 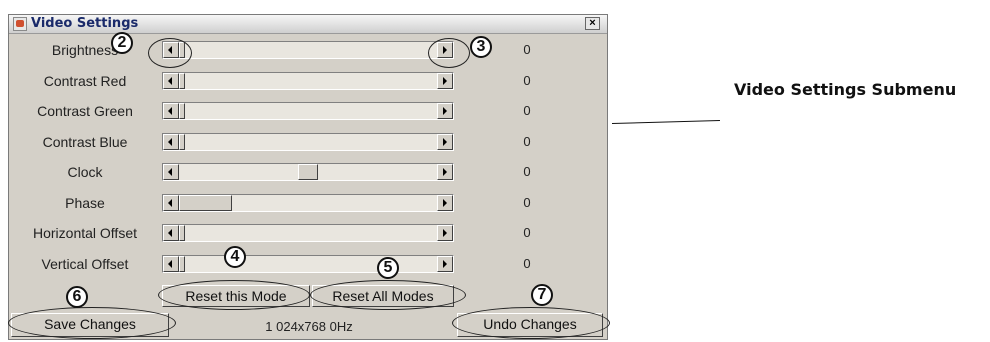 I want to click on setting-label: Clock, so click(x=85, y=172).